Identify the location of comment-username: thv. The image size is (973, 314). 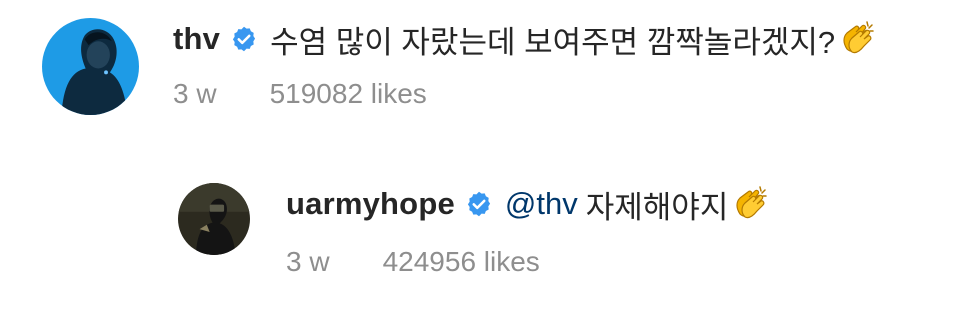
(196, 39).